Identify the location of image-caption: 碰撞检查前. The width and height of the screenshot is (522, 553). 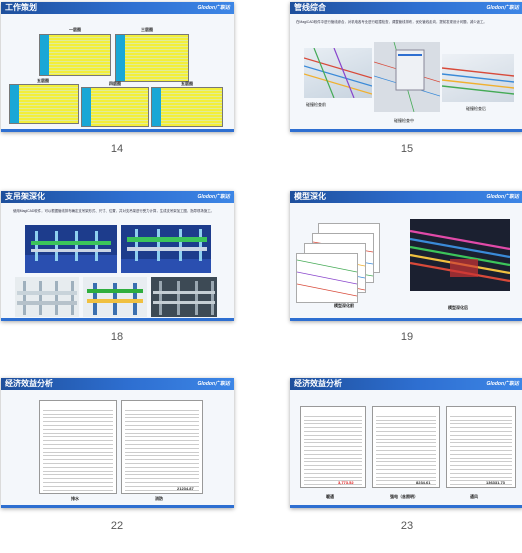
(316, 104).